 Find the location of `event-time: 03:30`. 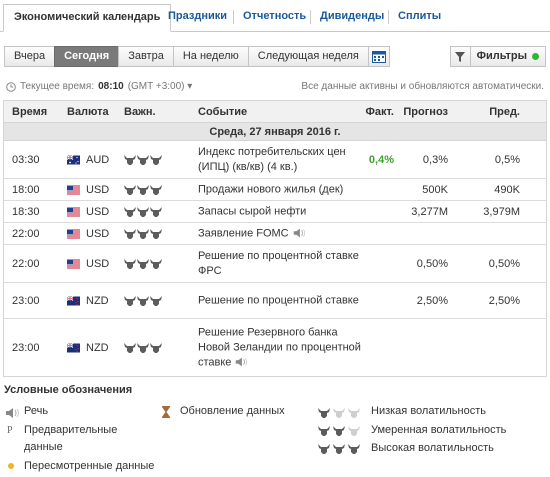

event-time: 03:30 is located at coordinates (26, 159).